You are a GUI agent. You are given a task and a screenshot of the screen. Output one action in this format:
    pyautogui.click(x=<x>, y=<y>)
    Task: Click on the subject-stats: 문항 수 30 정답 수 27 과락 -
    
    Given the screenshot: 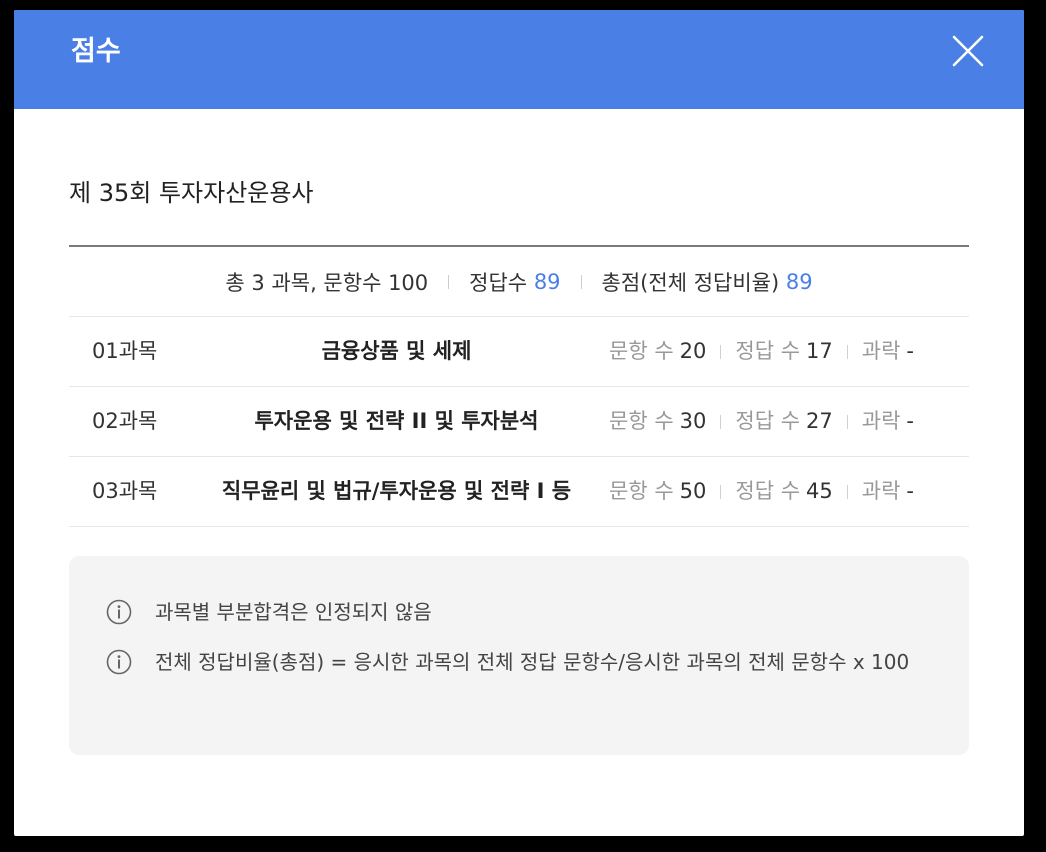 What is the action you would take?
    pyautogui.click(x=761, y=421)
    